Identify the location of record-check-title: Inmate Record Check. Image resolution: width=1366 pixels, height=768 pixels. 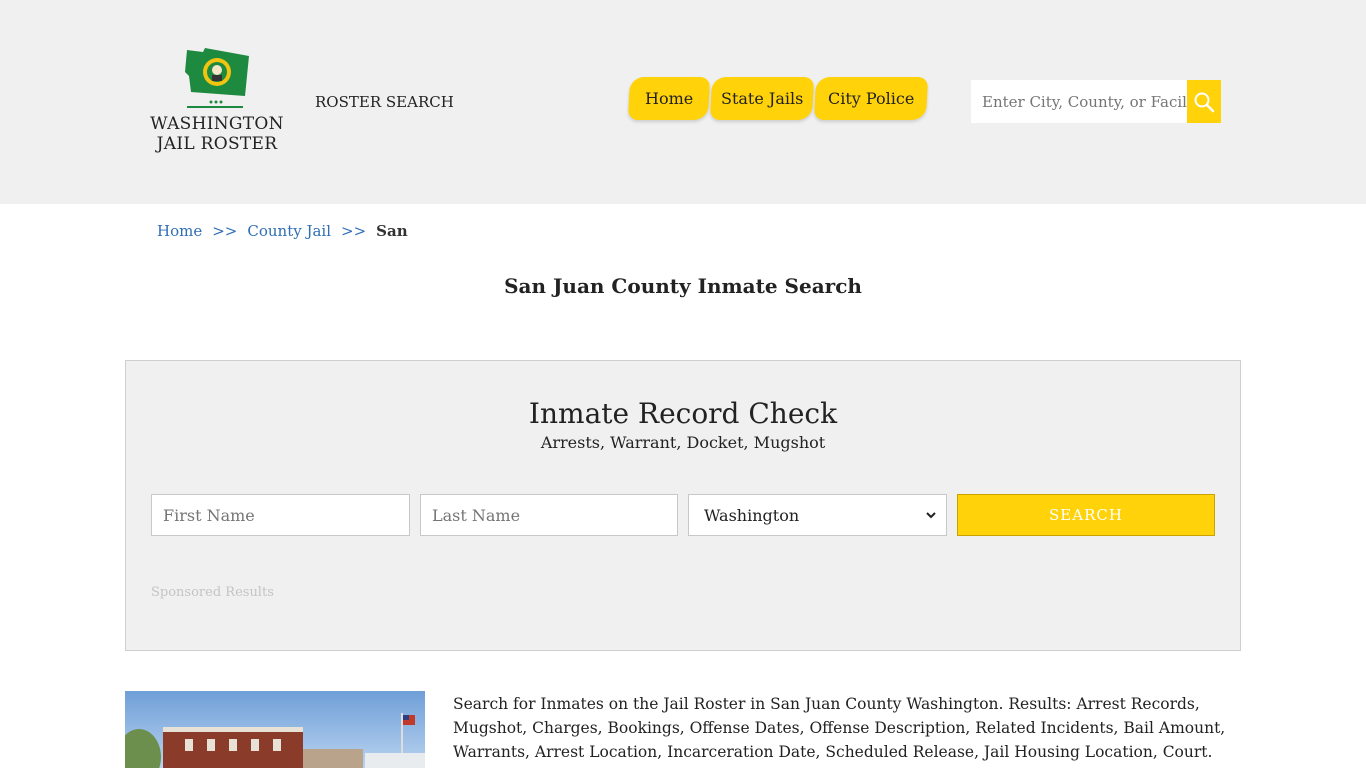
(683, 413).